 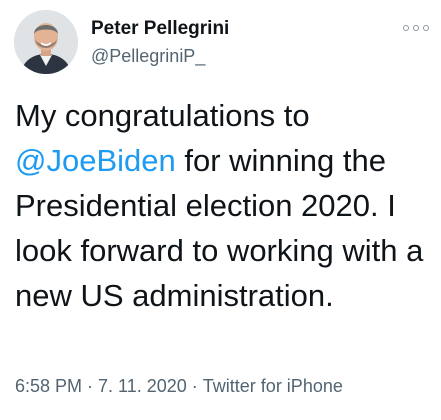 I want to click on tweet-meta: 6:58 PM · 7. 11. 2020 · Twitter for iPhone, so click(x=179, y=386).